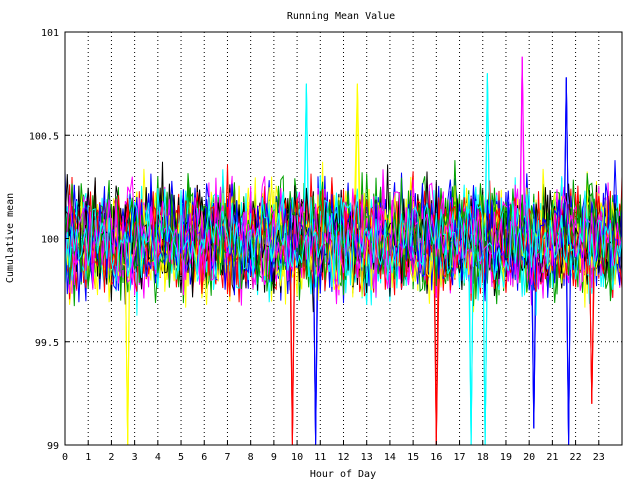 This screenshot has width=640, height=480. Describe the element at coordinates (50, 33) in the screenshot. I see `y-tick-label: 101` at that location.